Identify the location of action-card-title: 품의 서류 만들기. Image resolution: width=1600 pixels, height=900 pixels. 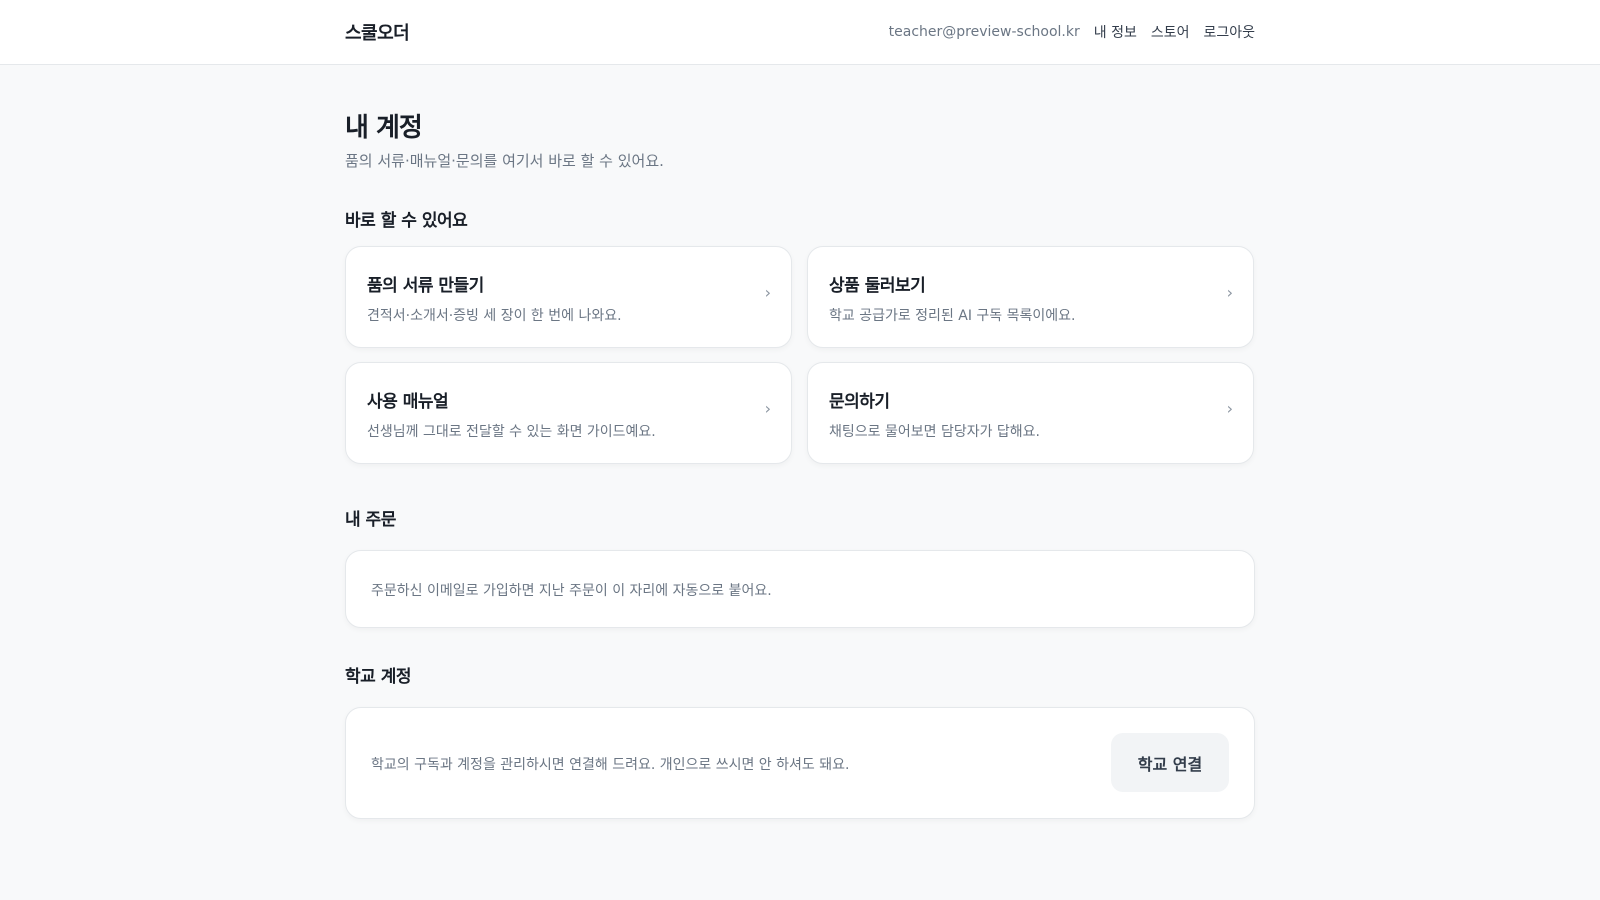
(425, 286).